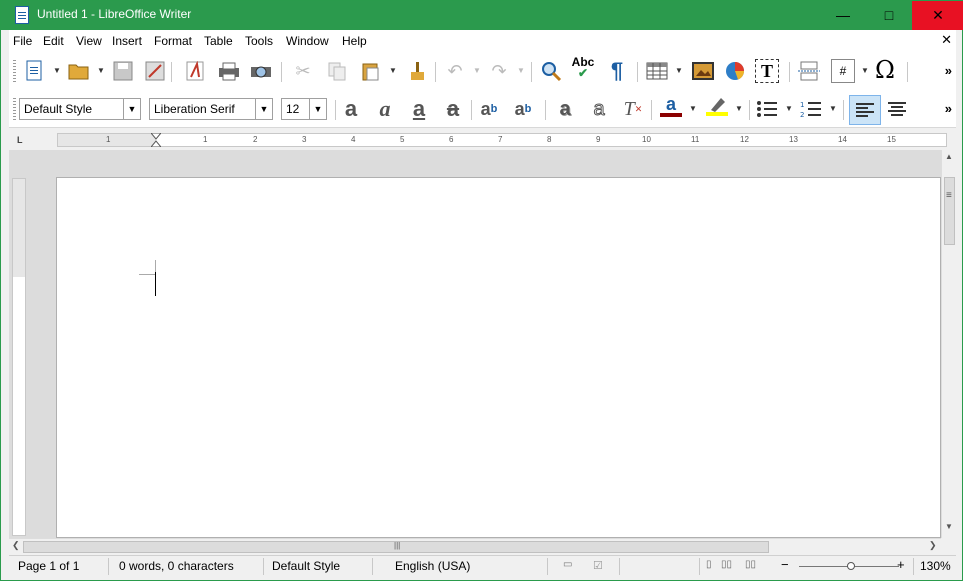  What do you see at coordinates (767, 71) in the screenshot?
I see `insert-textbox-icon: T` at bounding box center [767, 71].